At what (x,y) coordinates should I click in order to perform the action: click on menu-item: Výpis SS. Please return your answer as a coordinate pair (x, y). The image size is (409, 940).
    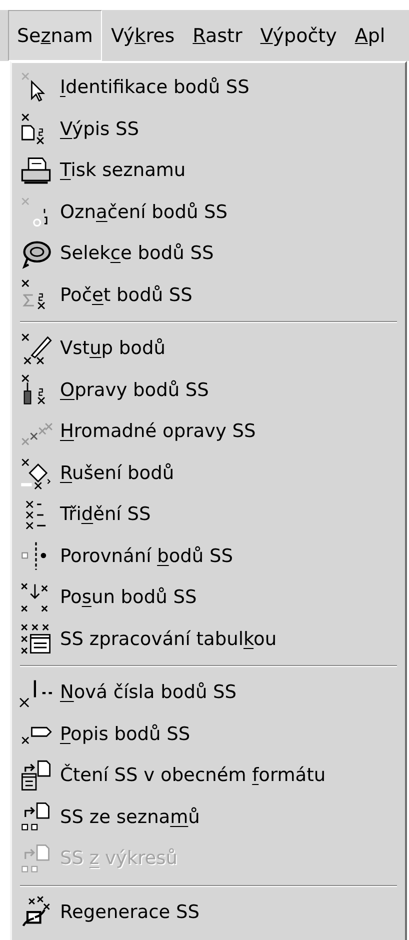
    Looking at the image, I should click on (100, 129).